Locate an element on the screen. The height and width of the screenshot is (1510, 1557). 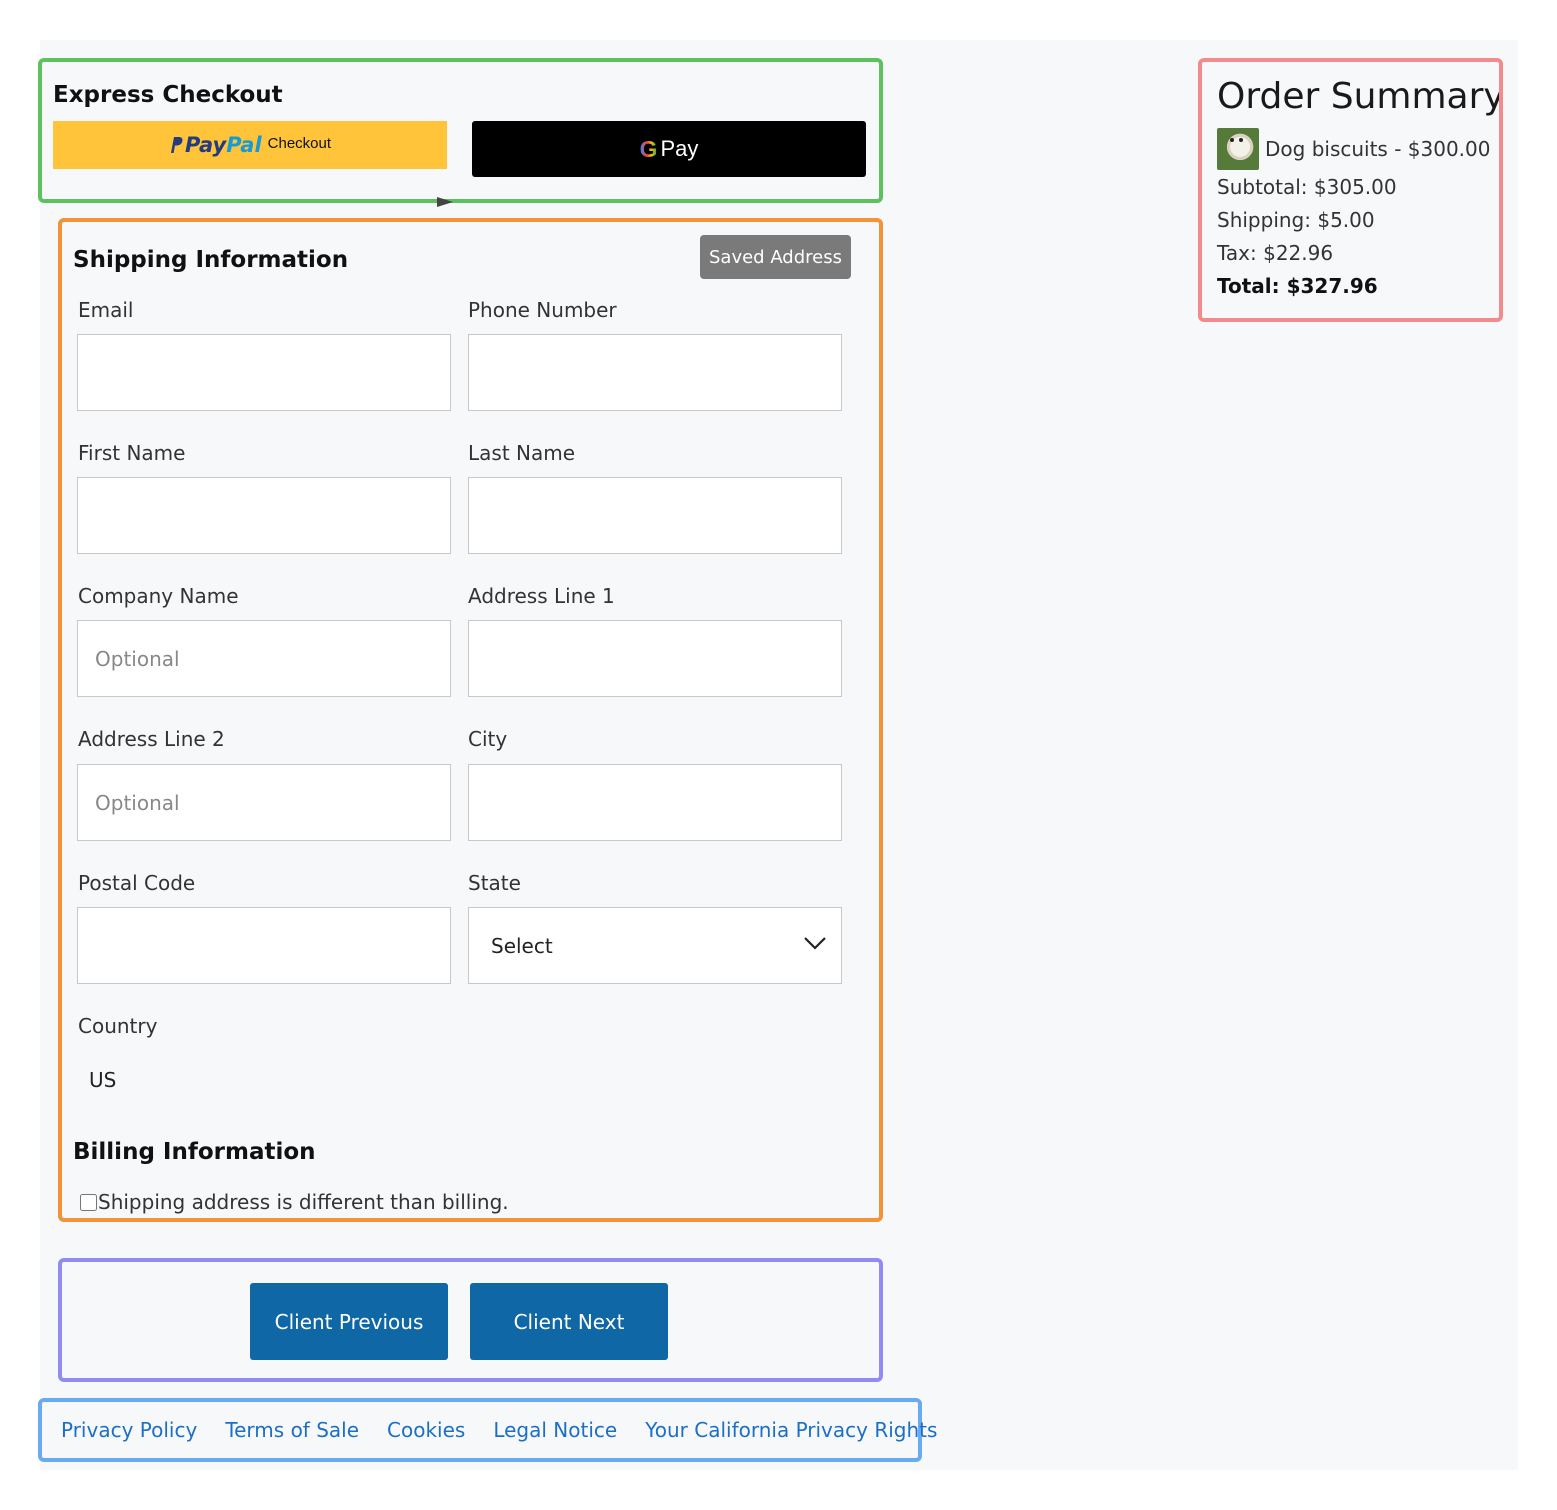
tax-line: Tax: $22.96 is located at coordinates (1275, 253).